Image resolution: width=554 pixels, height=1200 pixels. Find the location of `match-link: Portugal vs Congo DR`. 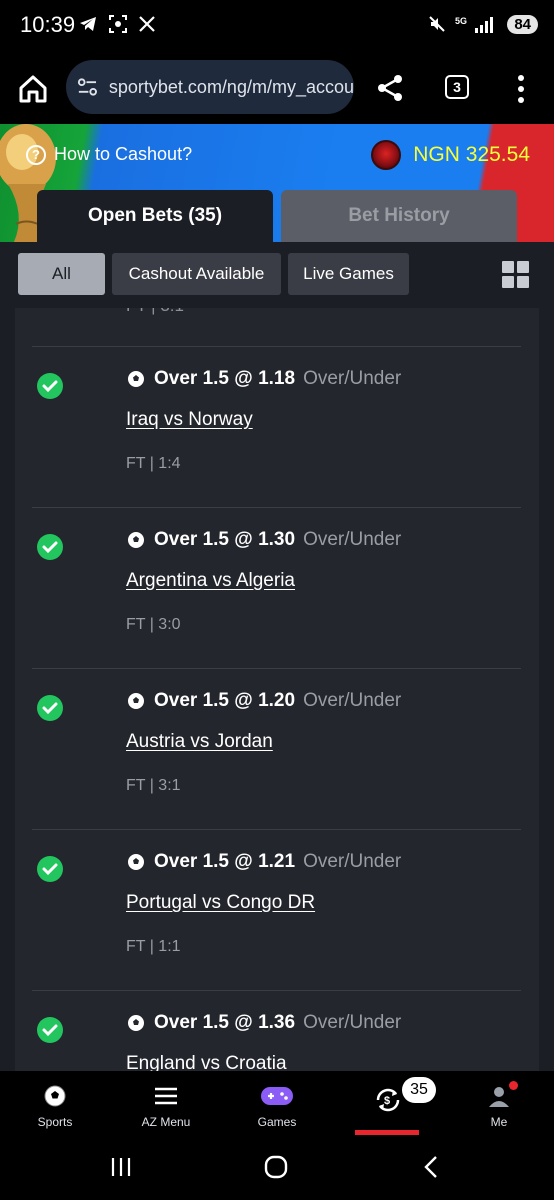

match-link: Portugal vs Congo DR is located at coordinates (220, 903).